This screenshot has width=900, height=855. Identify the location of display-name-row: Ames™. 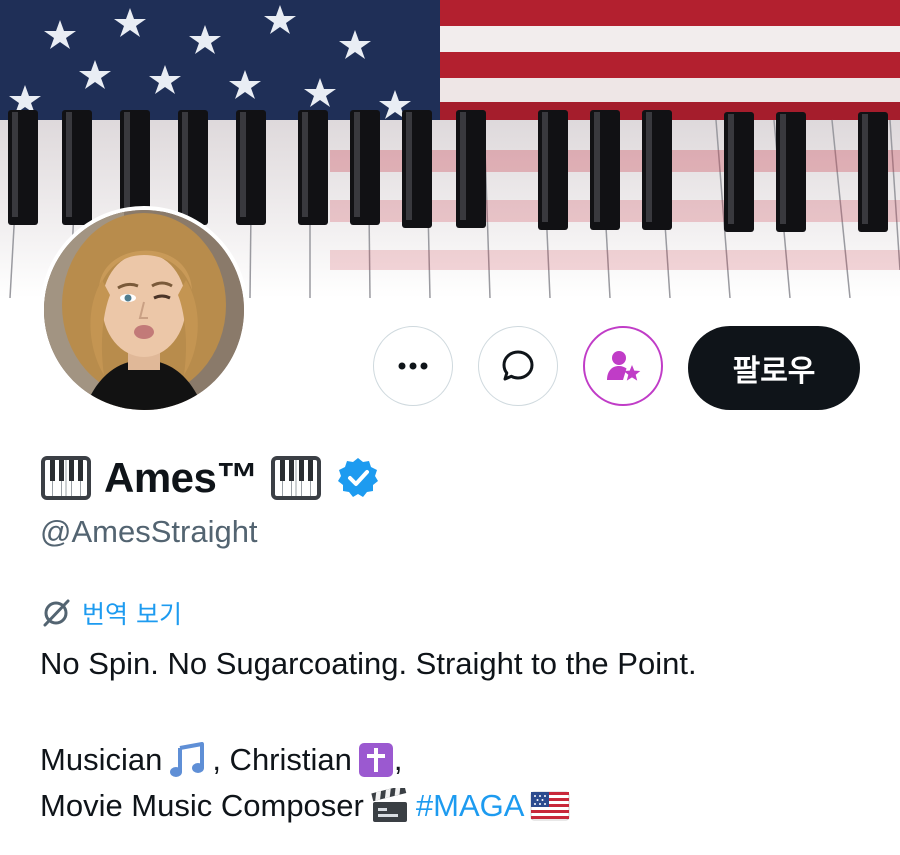
(210, 478).